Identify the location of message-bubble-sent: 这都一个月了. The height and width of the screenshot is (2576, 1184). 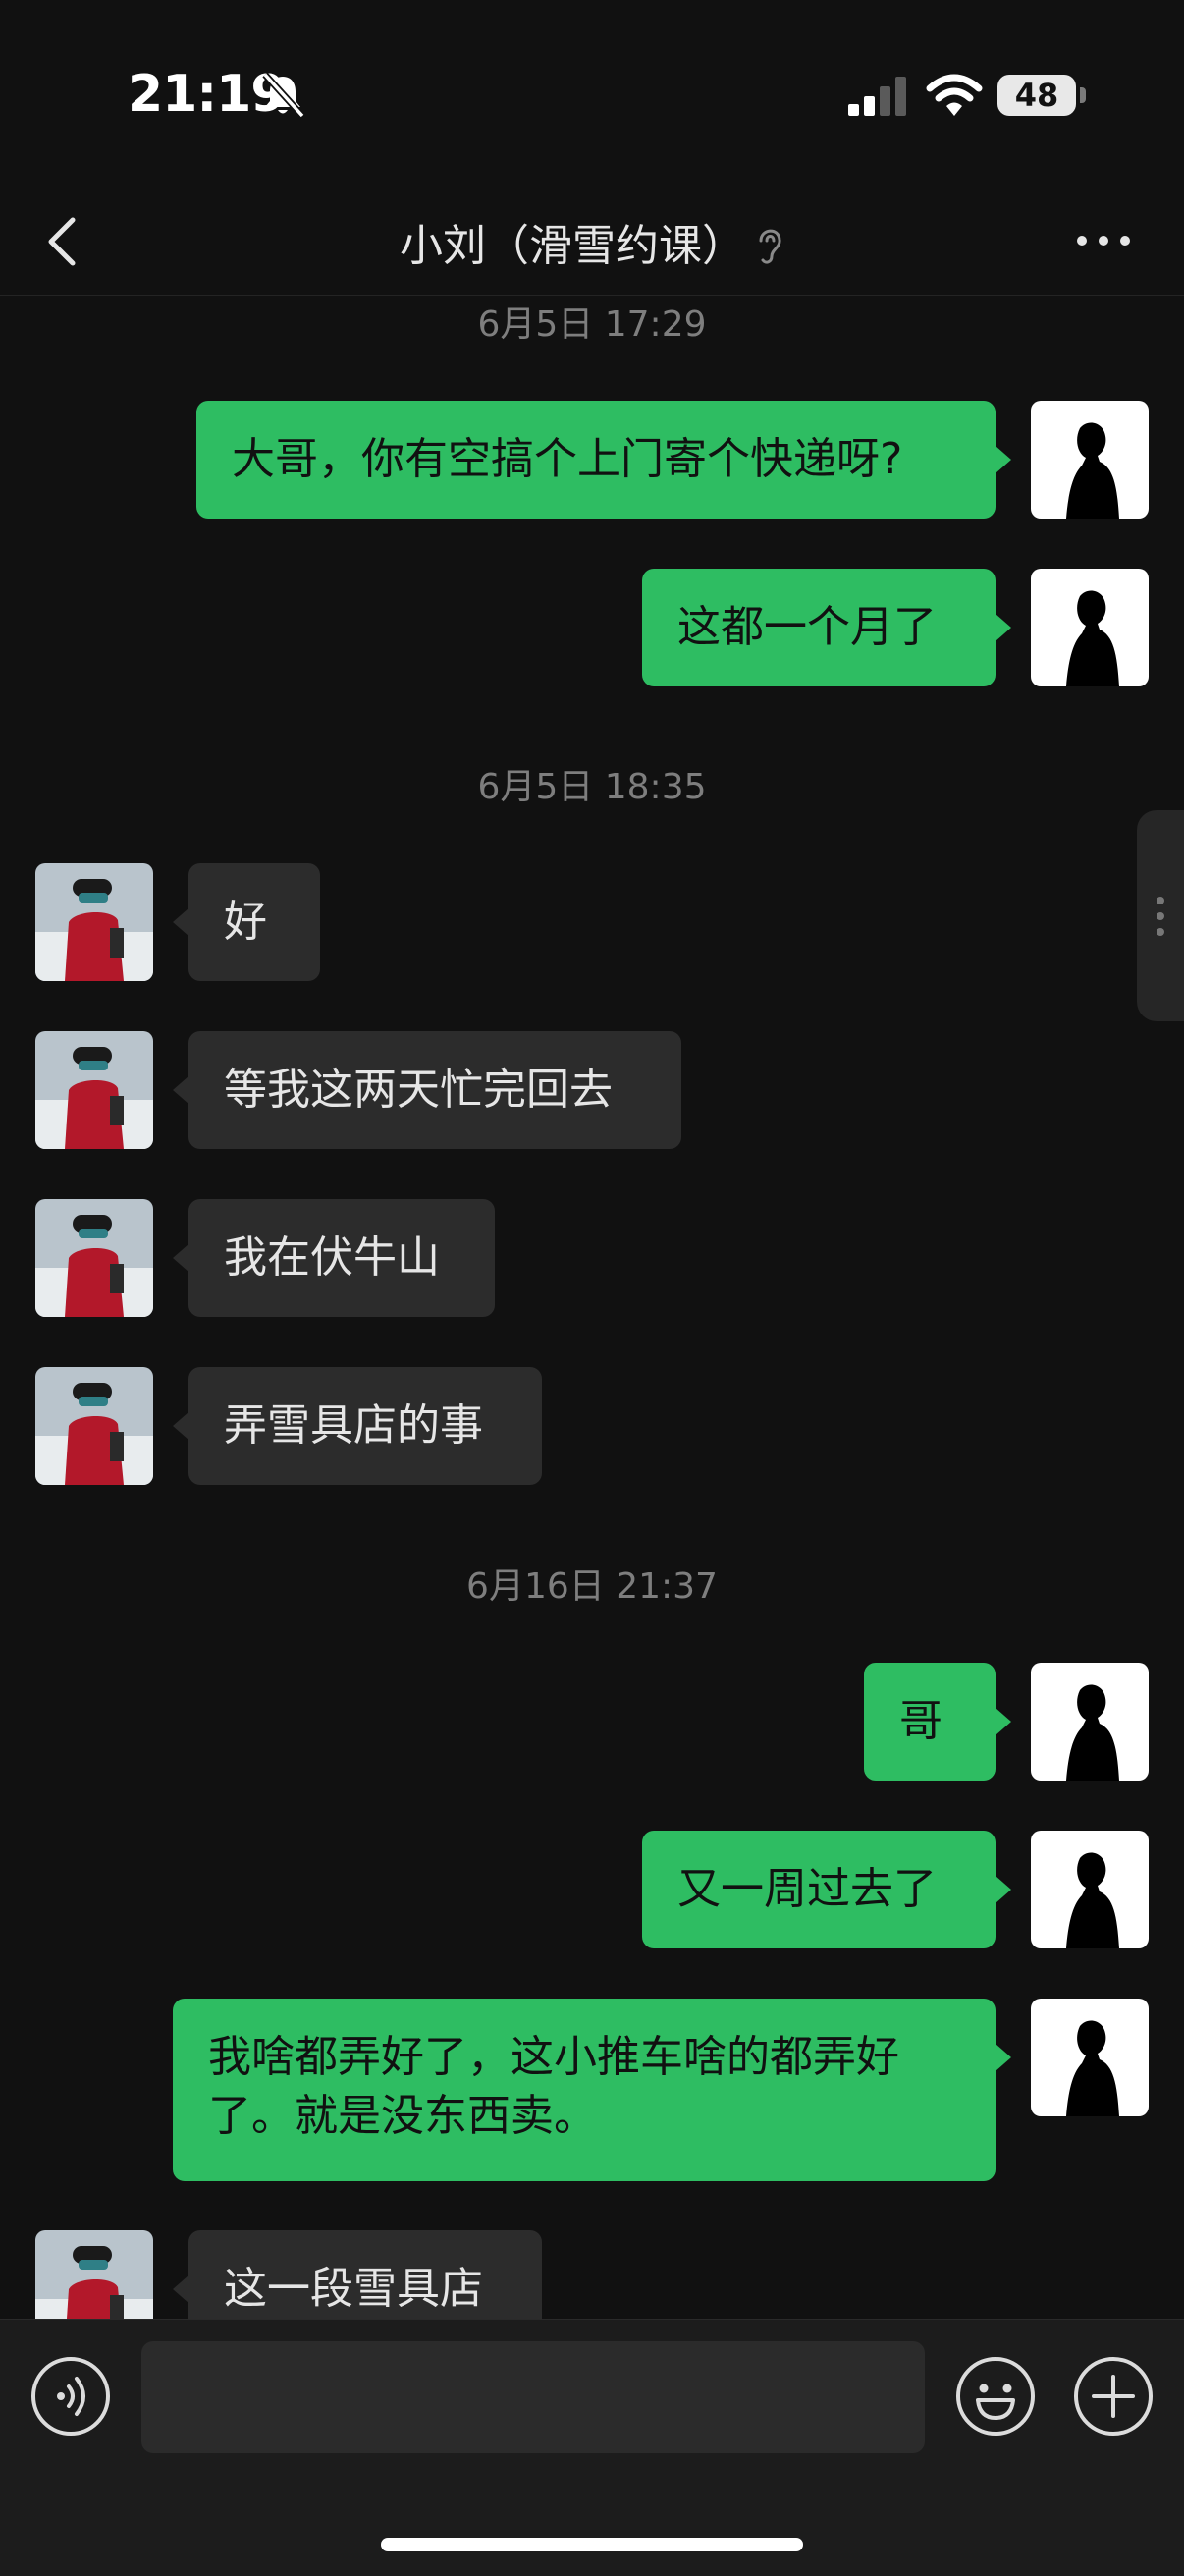
(826, 627).